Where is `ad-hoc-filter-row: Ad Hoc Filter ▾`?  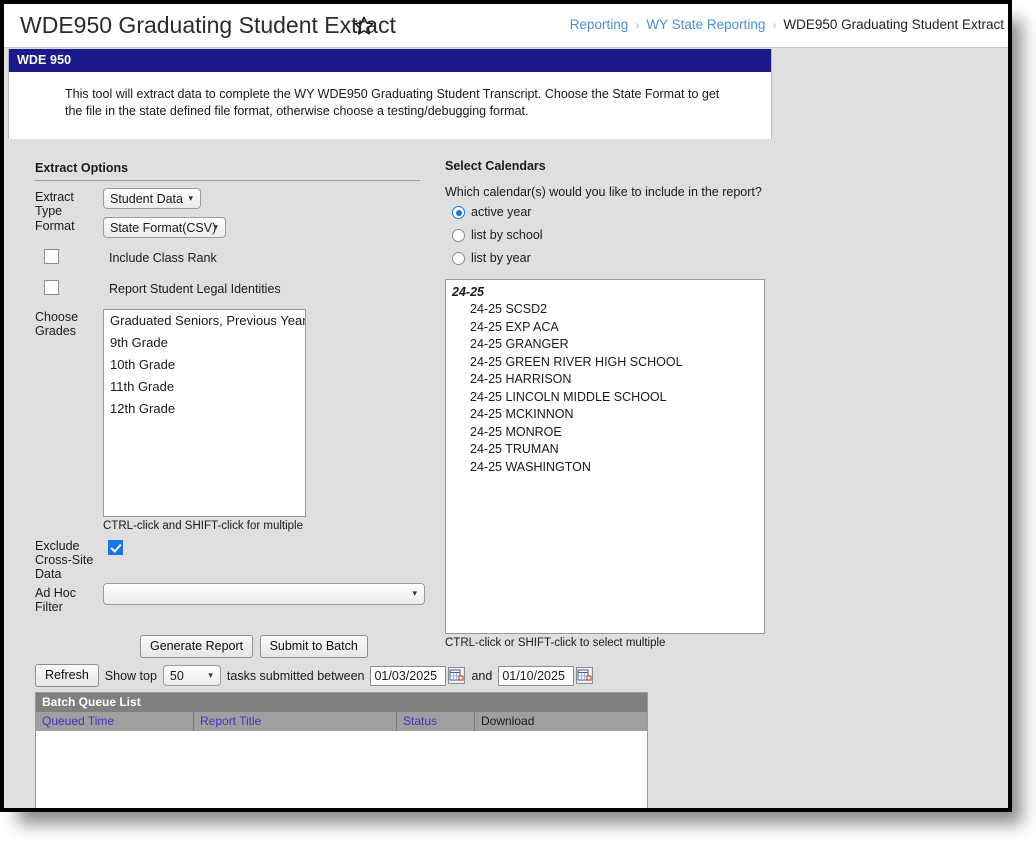
ad-hoc-filter-row: Ad Hoc Filter ▾ is located at coordinates (230, 598).